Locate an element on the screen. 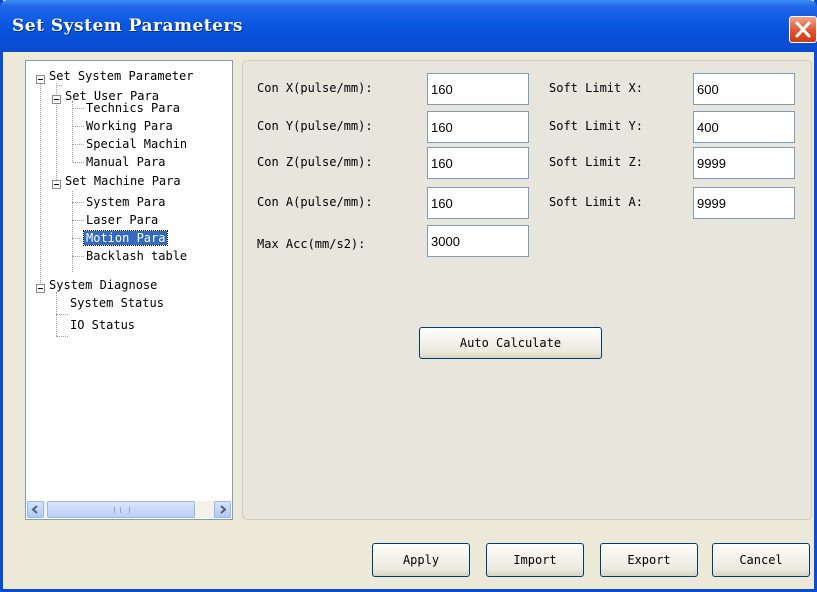 The width and height of the screenshot is (817, 592). chevron-left-icon is located at coordinates (34, 509).